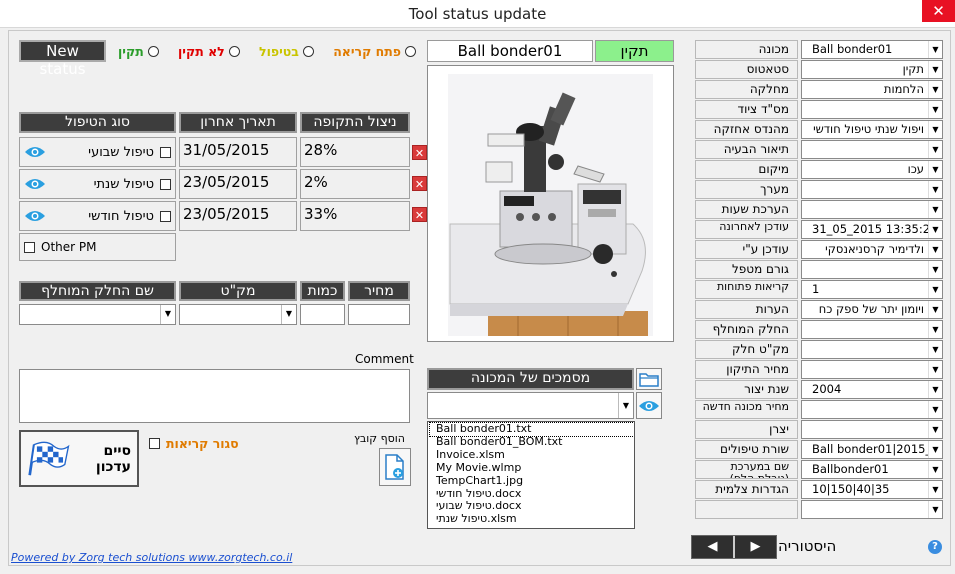 This screenshot has width=955, height=574. What do you see at coordinates (877, 449) in the screenshot?
I see `form-field-value: Ball bonder01|2015_06_` at bounding box center [877, 449].